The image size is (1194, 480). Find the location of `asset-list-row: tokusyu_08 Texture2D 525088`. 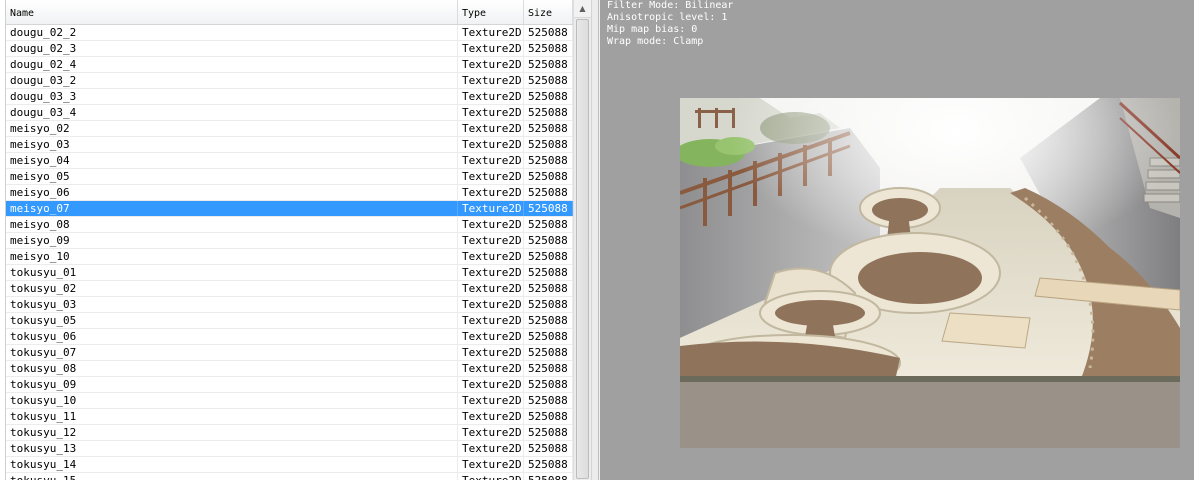

asset-list-row: tokusyu_08 Texture2D 525088 is located at coordinates (289, 369).